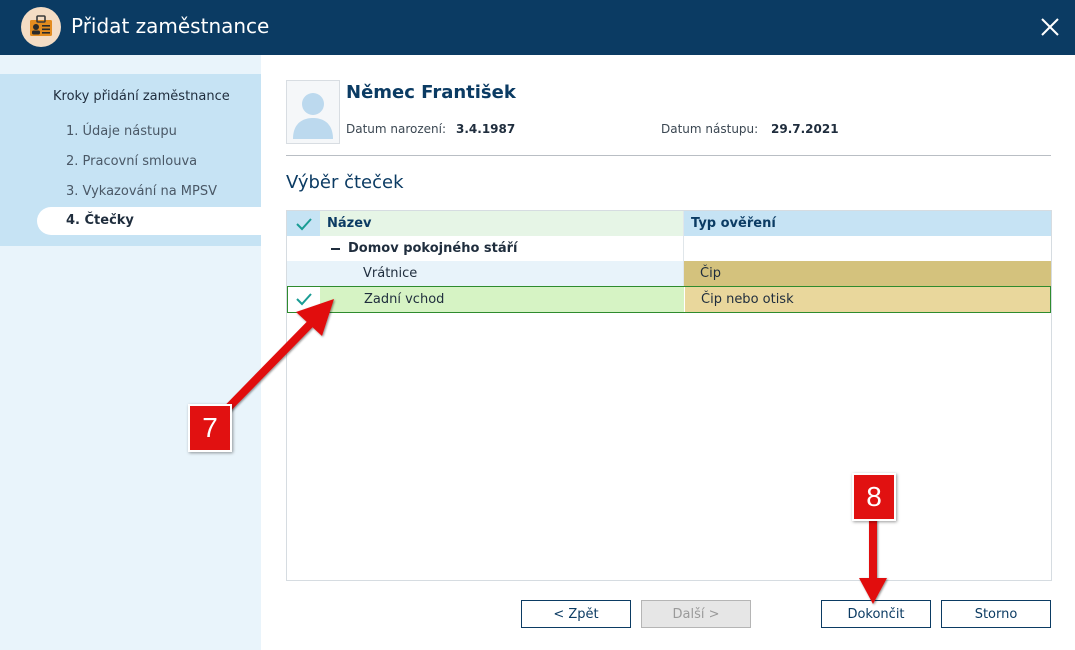 This screenshot has width=1075, height=650. Describe the element at coordinates (390, 273) in the screenshot. I see `reader-name: Vrátnice` at that location.